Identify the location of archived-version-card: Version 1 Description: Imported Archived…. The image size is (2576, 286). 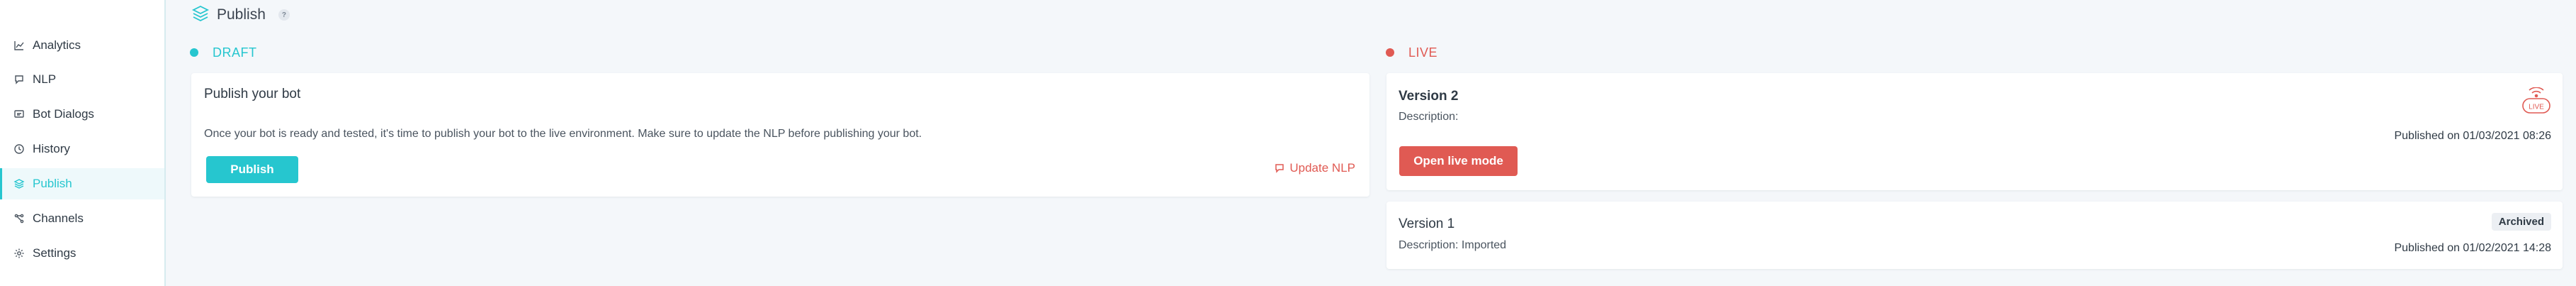
(1974, 236).